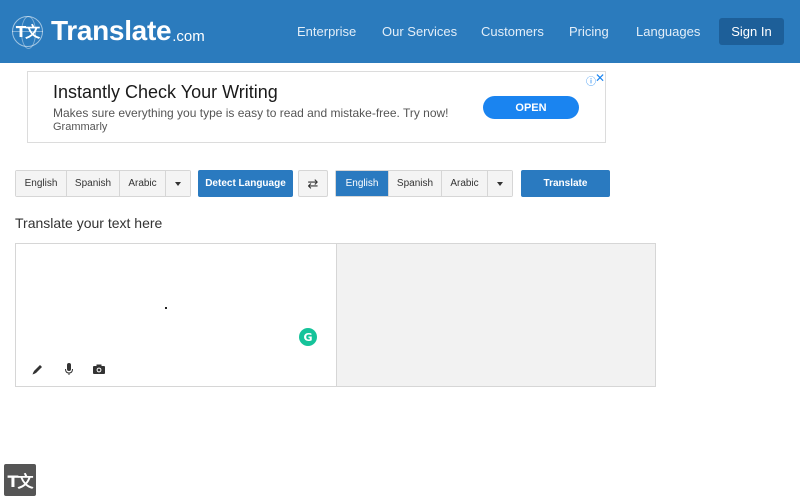 Image resolution: width=800 pixels, height=500 pixels. What do you see at coordinates (69, 369) in the screenshot?
I see `microphone-icon` at bounding box center [69, 369].